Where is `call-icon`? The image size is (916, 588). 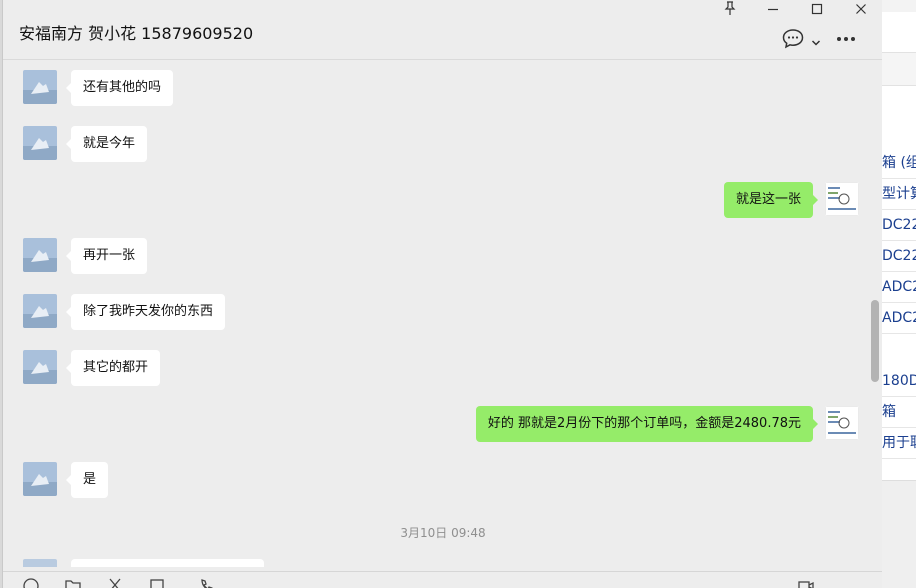 call-icon is located at coordinates (207, 583).